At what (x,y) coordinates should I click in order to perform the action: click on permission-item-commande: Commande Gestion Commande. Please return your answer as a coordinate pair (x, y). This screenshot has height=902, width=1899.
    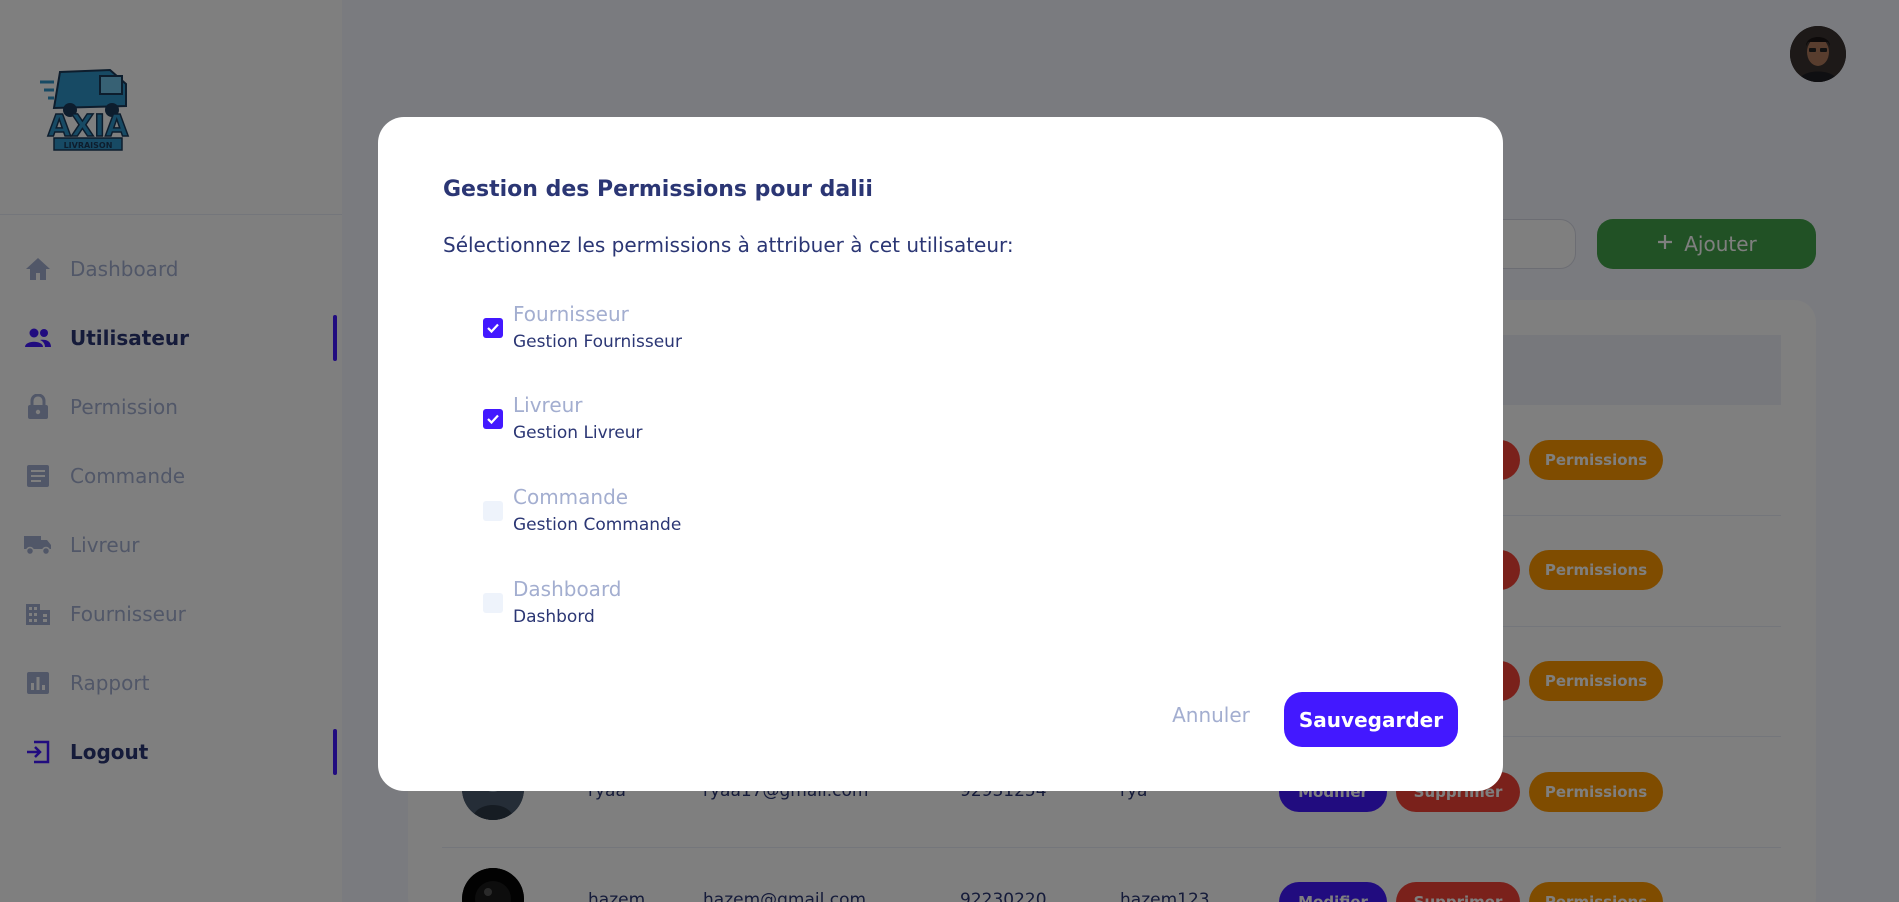
    Looking at the image, I should click on (683, 516).